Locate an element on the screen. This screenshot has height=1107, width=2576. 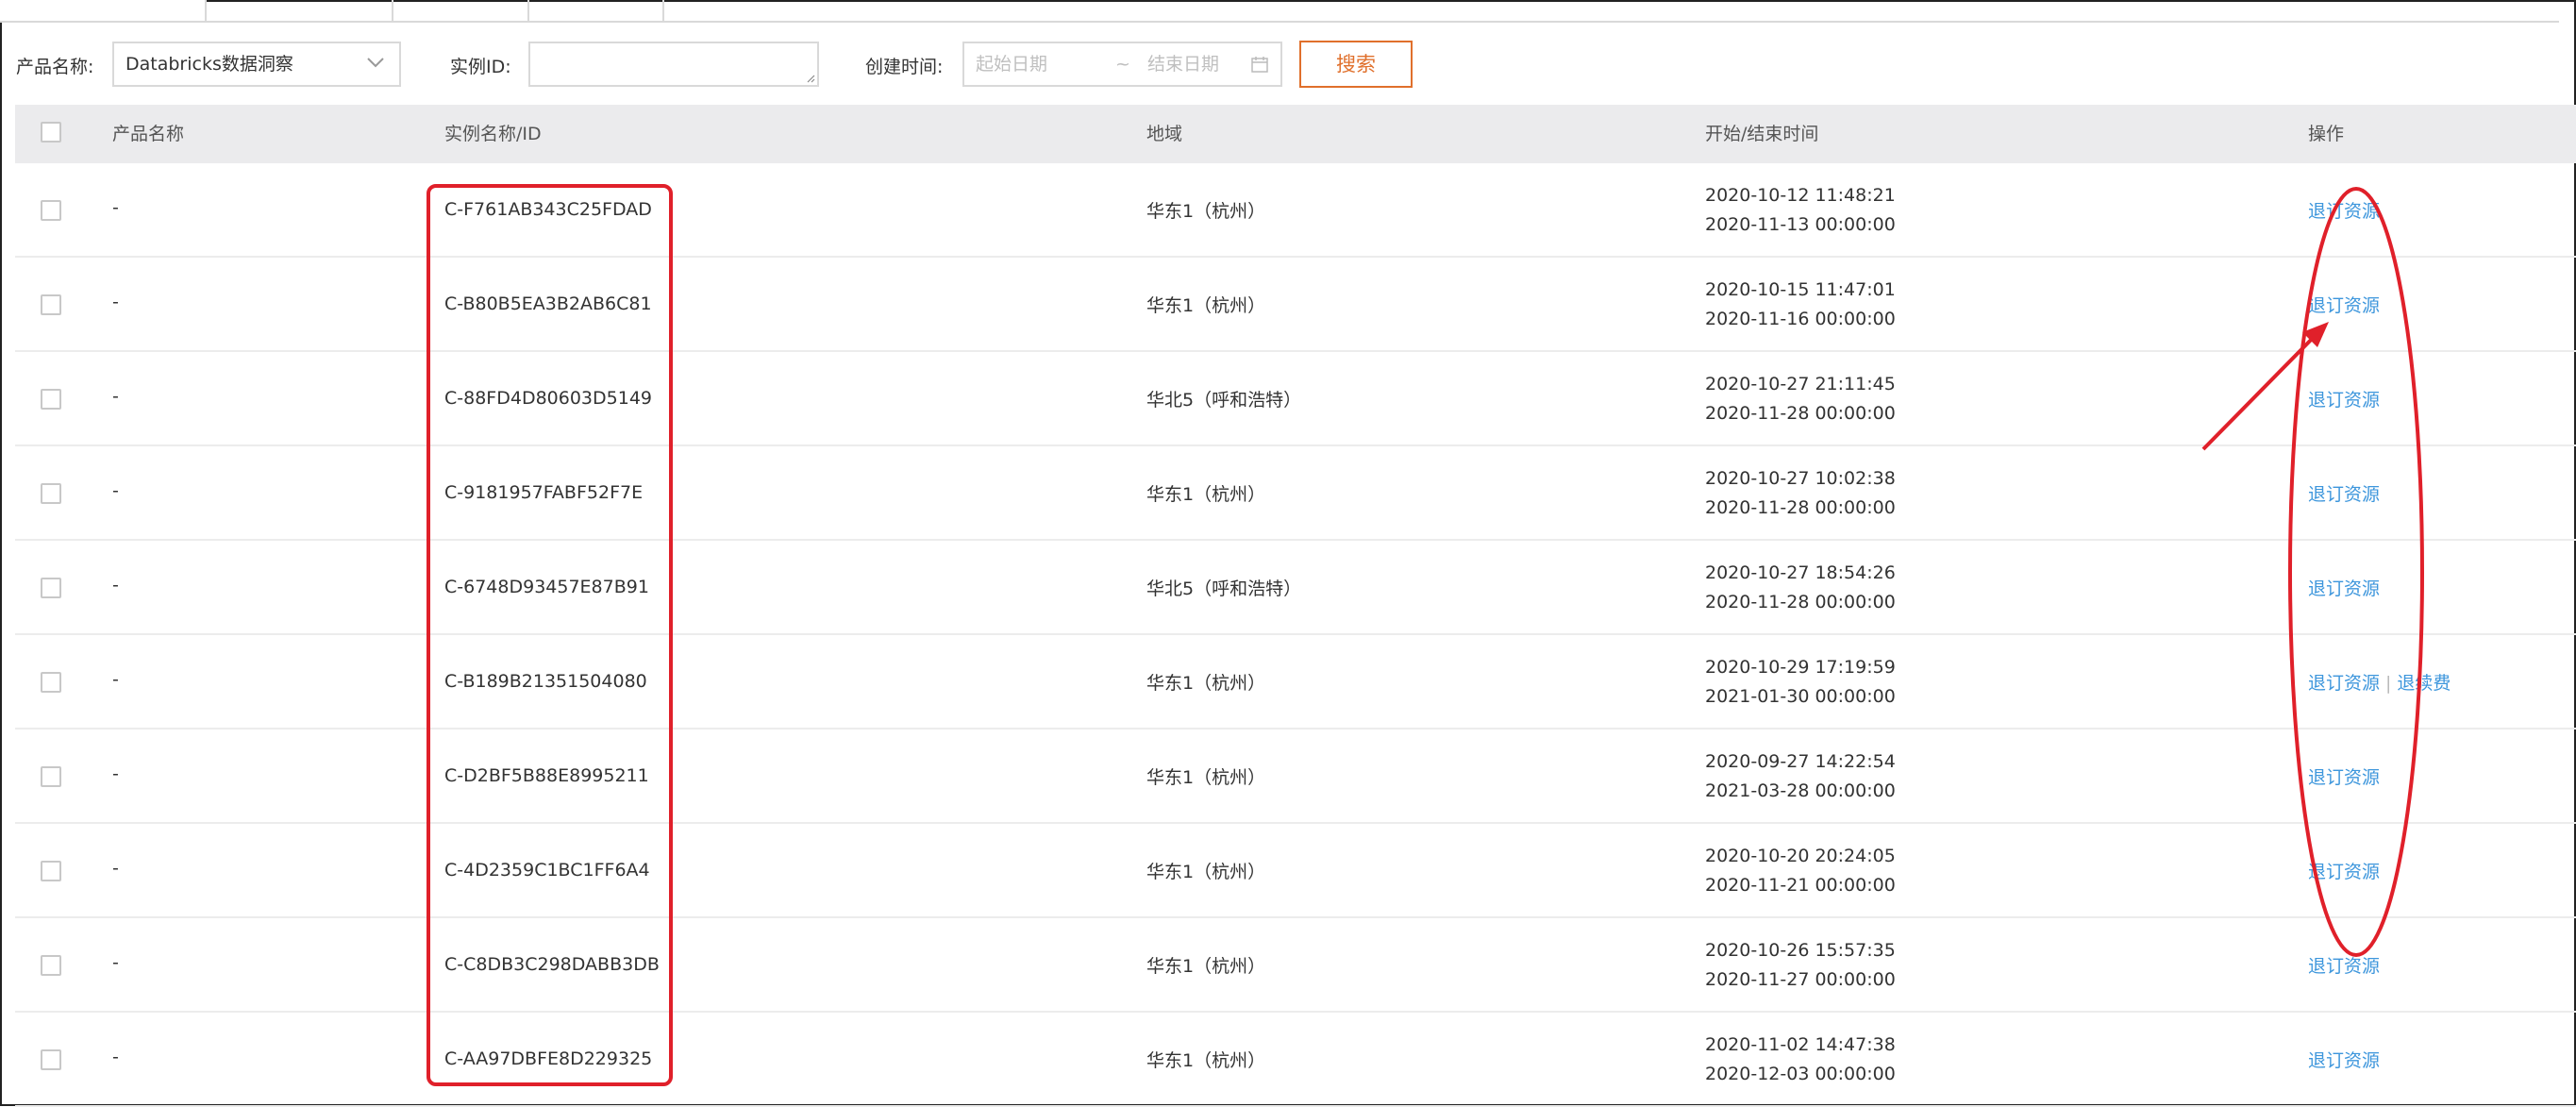
cell-instance-id: C-AA97DBFE8D229325 is located at coordinates (548, 1058).